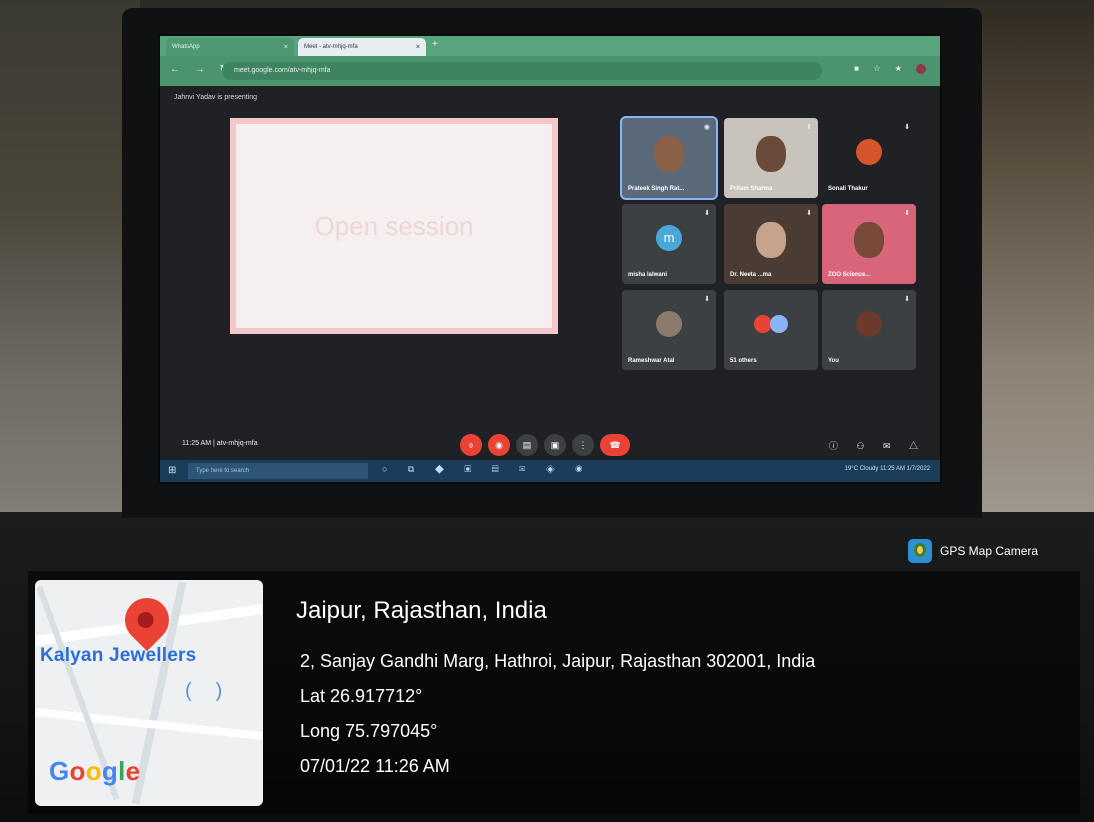  I want to click on camera-toggle-button: ◉, so click(499, 445).